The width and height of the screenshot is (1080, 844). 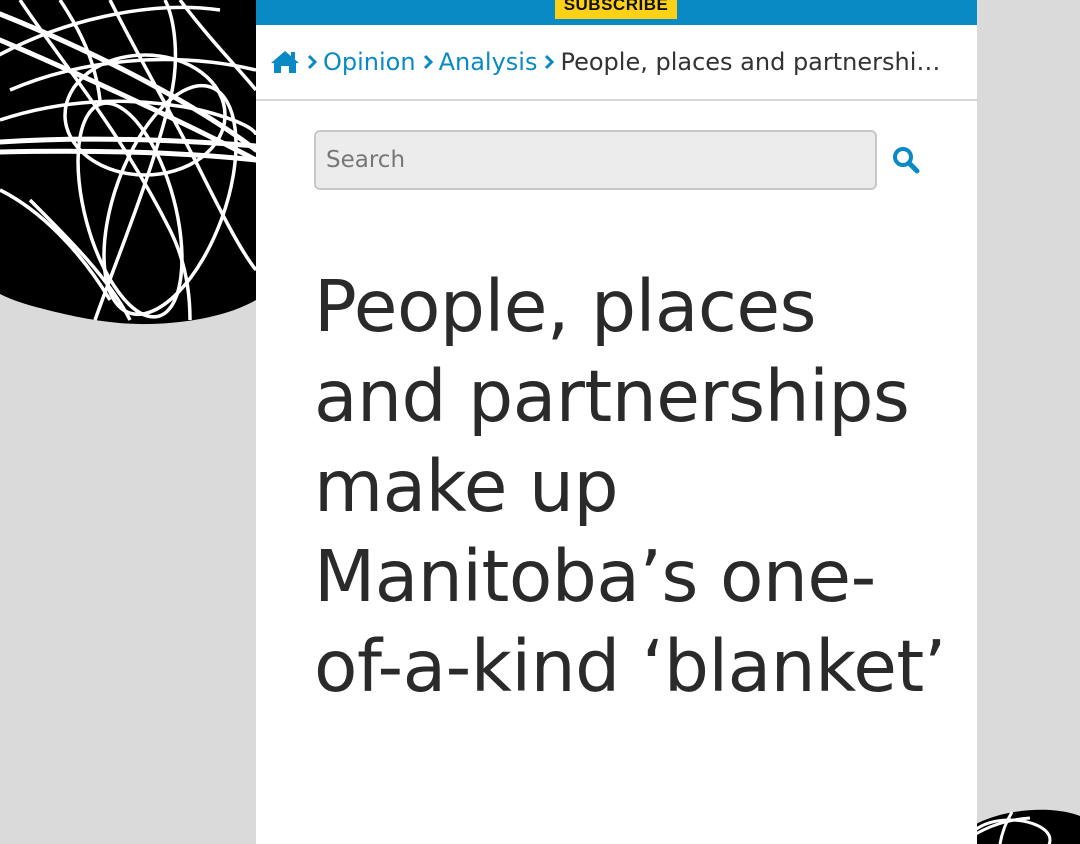 I want to click on breadcrumb-opinion: Opinion, so click(x=369, y=62).